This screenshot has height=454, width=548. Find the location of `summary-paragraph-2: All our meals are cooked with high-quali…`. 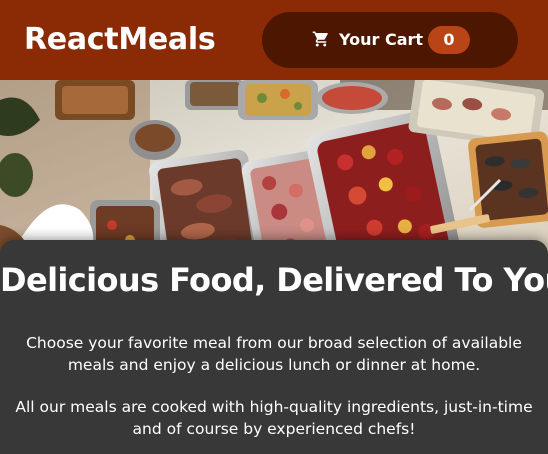

summary-paragraph-2: All our meals are cooked with high-quali… is located at coordinates (274, 418).